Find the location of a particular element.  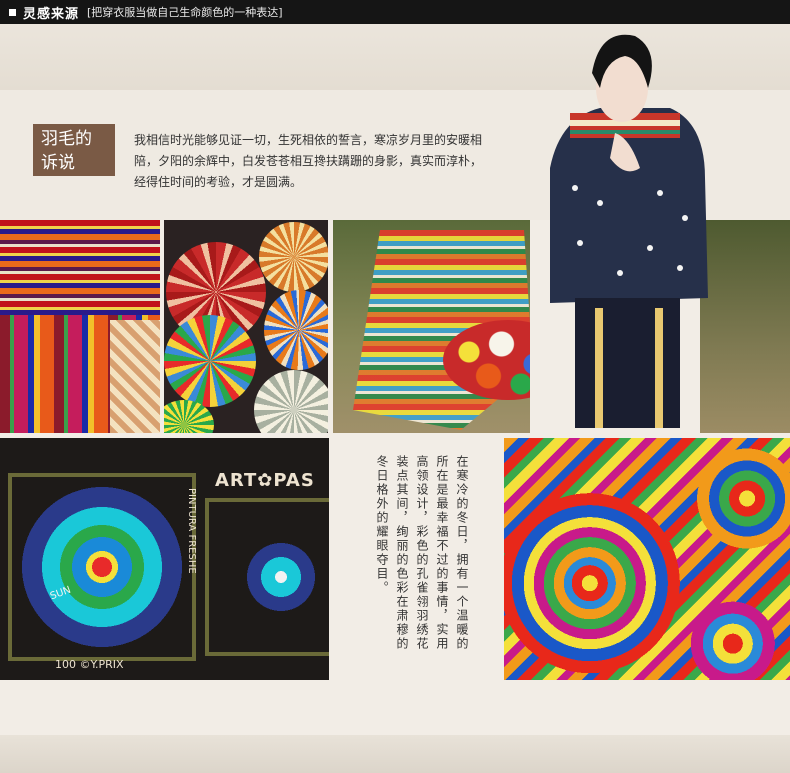

swirl-painting-photo is located at coordinates (647, 559).